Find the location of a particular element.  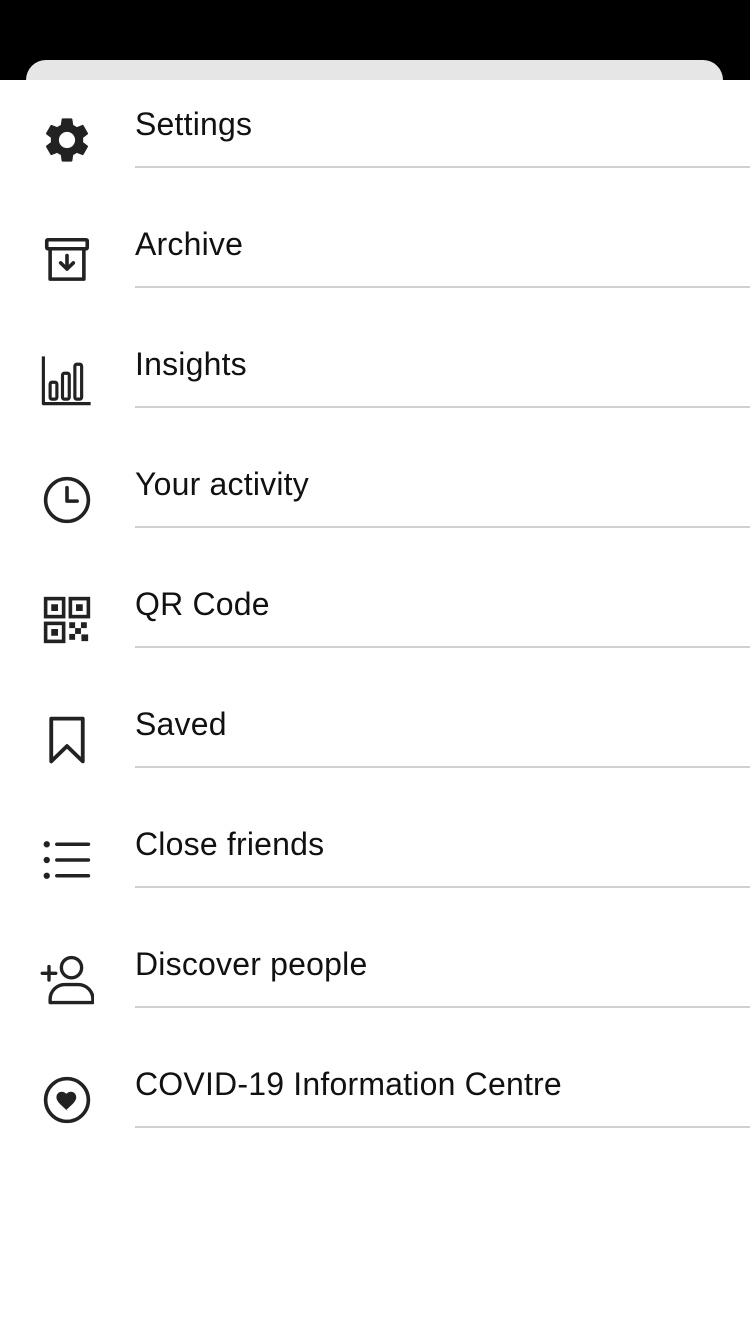

bookmark-icon is located at coordinates (67, 740).